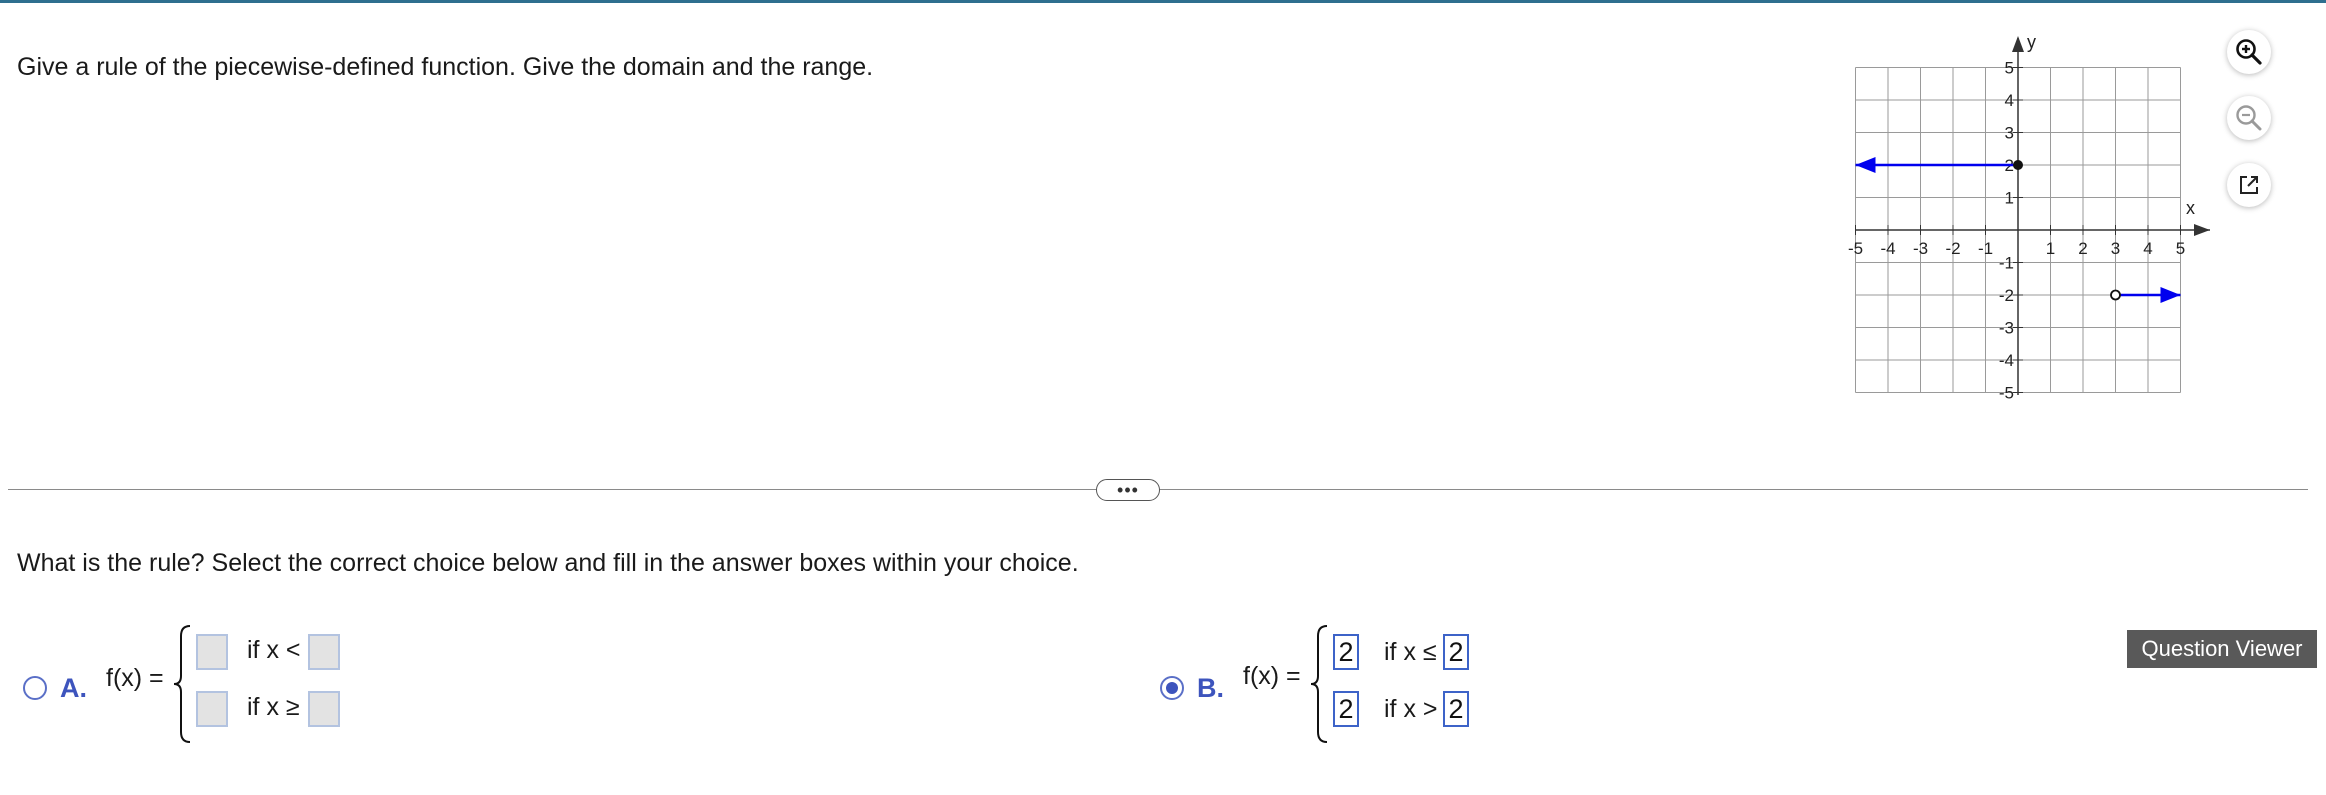  Describe the element at coordinates (2190, 208) in the screenshot. I see `x-axis-label: x` at that location.